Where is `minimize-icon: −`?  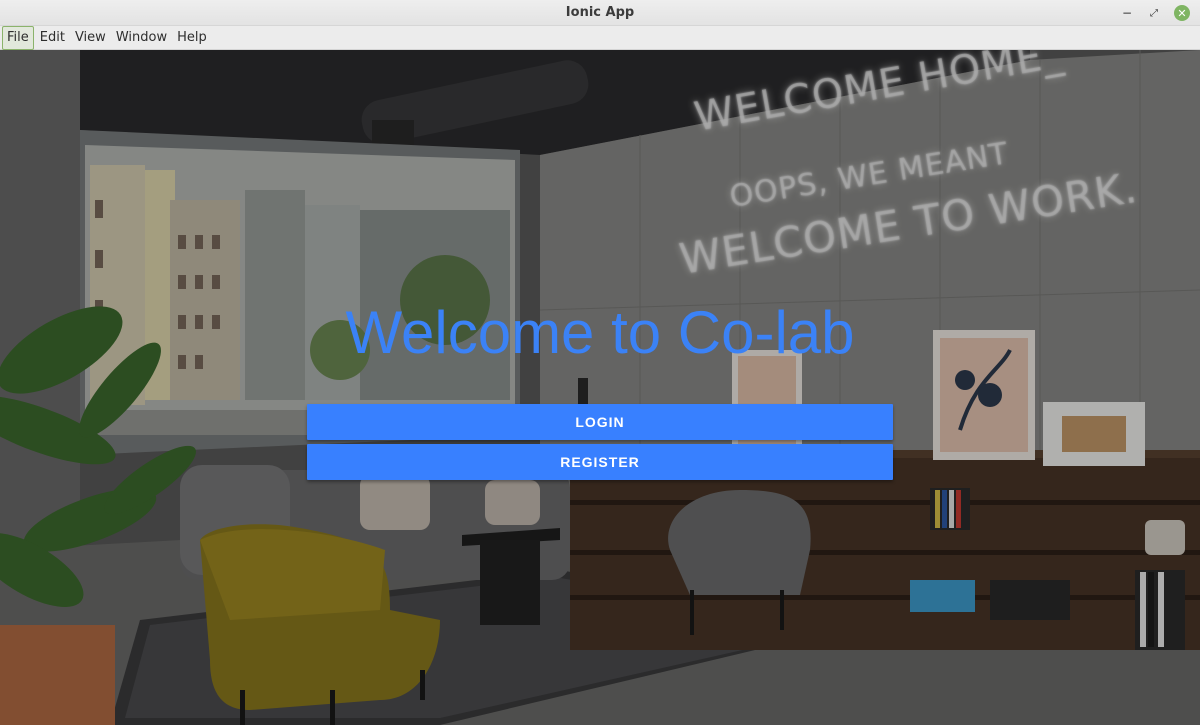
minimize-icon: − is located at coordinates (1127, 13).